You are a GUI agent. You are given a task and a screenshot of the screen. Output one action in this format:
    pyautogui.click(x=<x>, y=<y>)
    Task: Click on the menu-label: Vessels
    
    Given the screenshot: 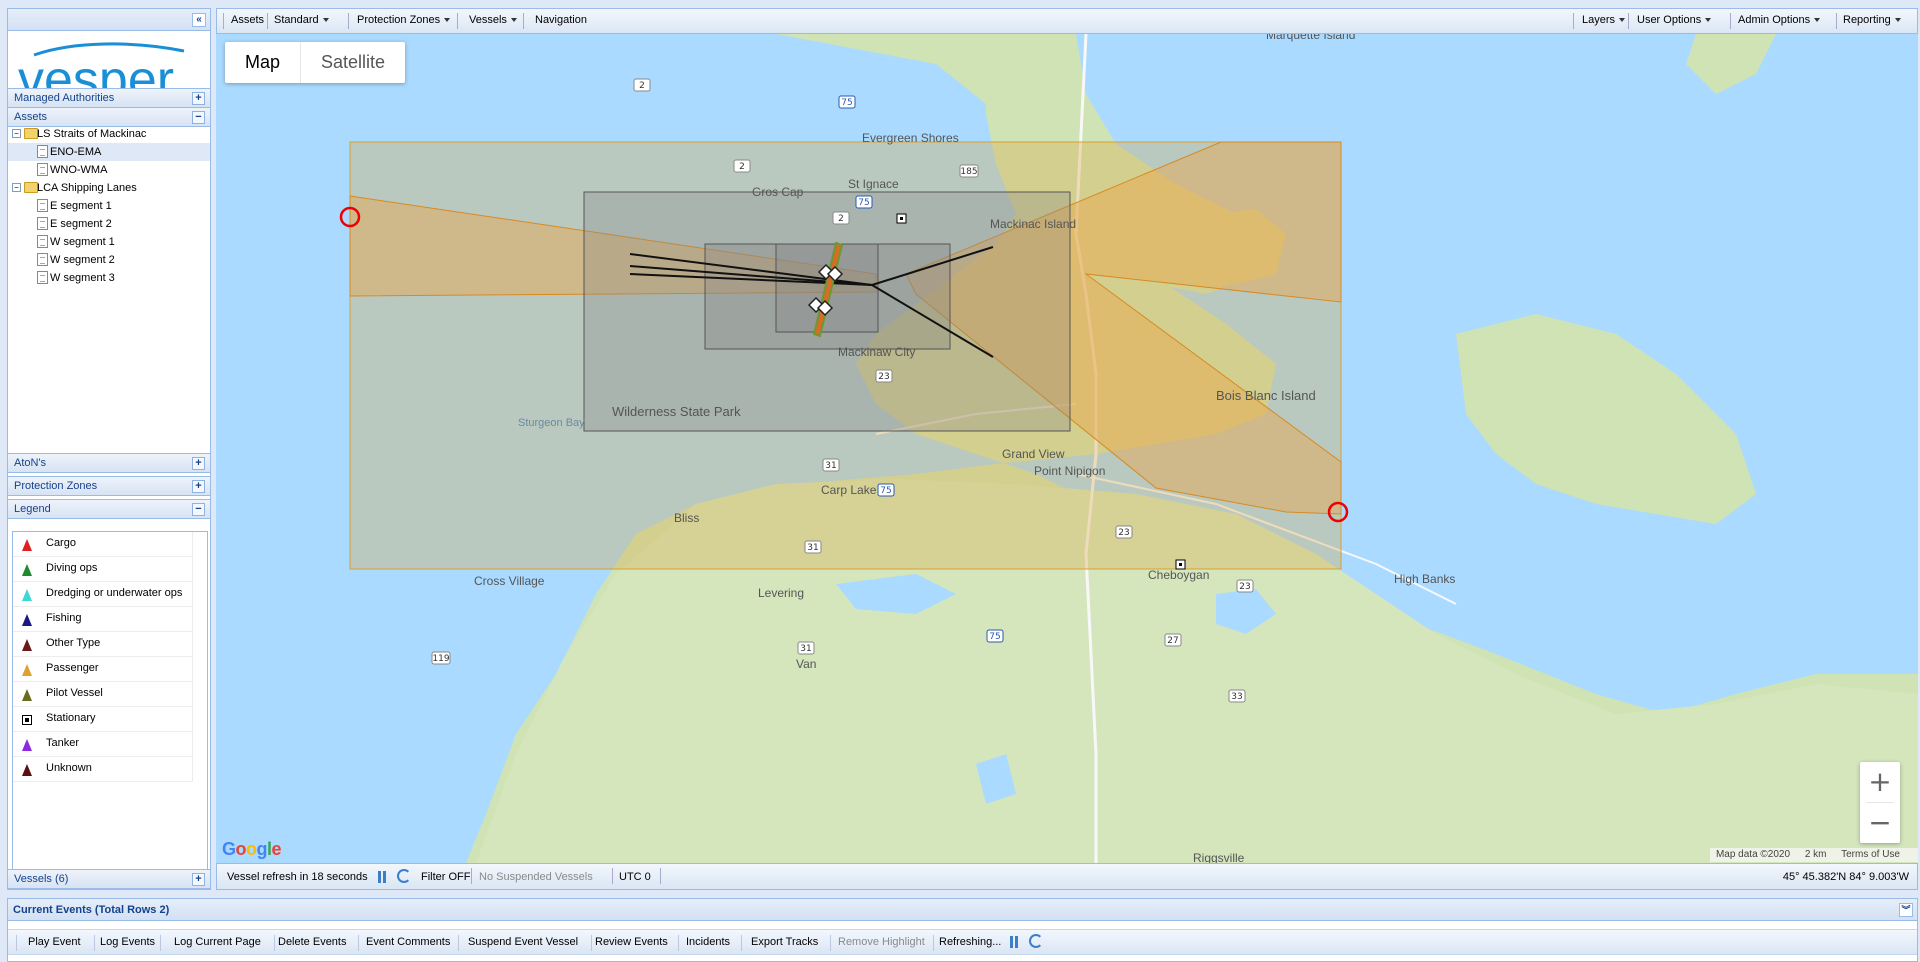 What is the action you would take?
    pyautogui.click(x=488, y=20)
    